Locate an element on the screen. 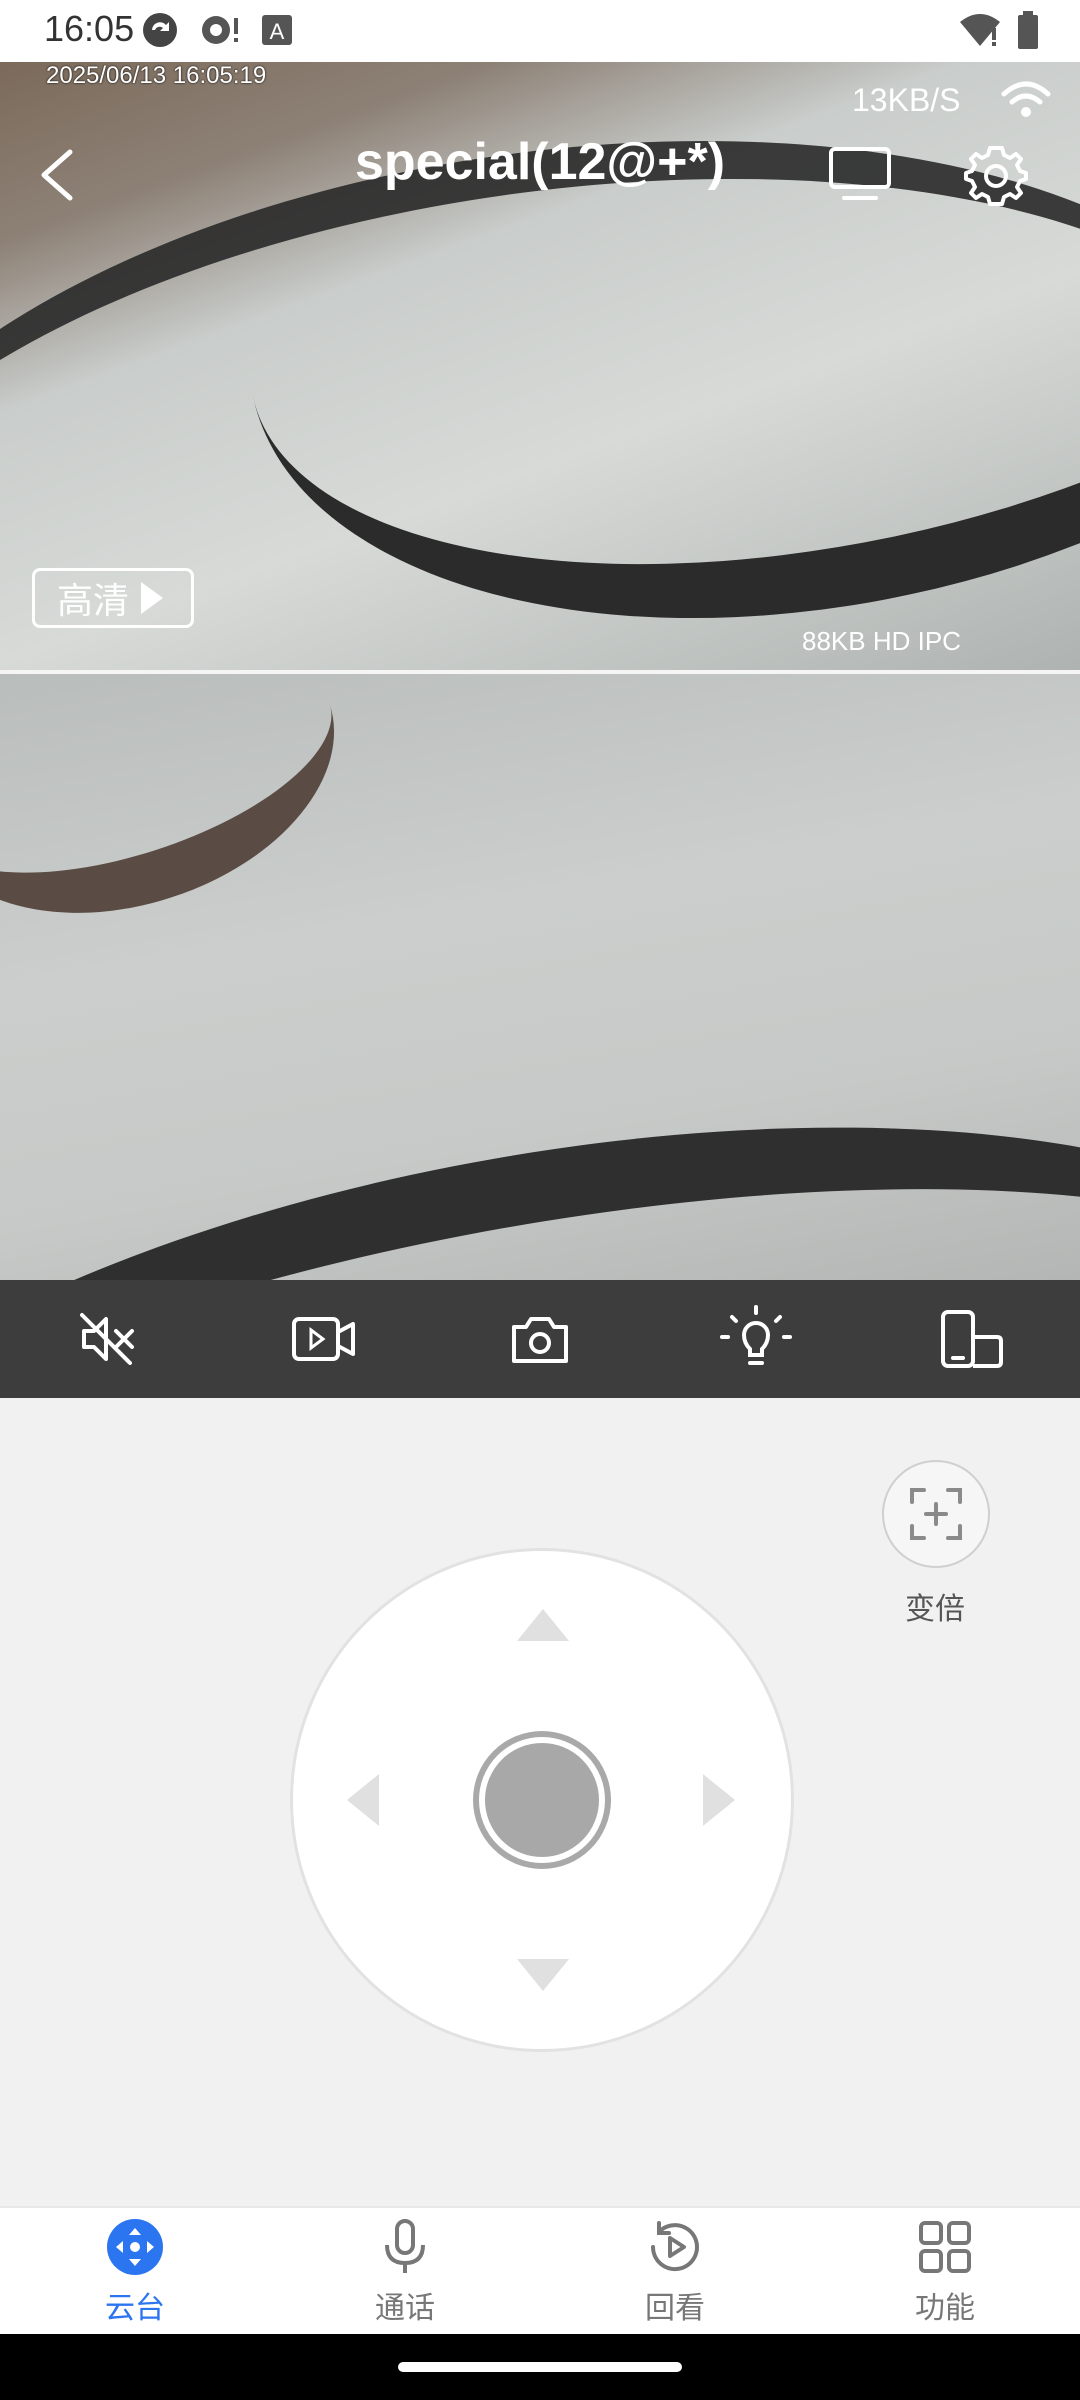  sync-icon is located at coordinates (160, 30).